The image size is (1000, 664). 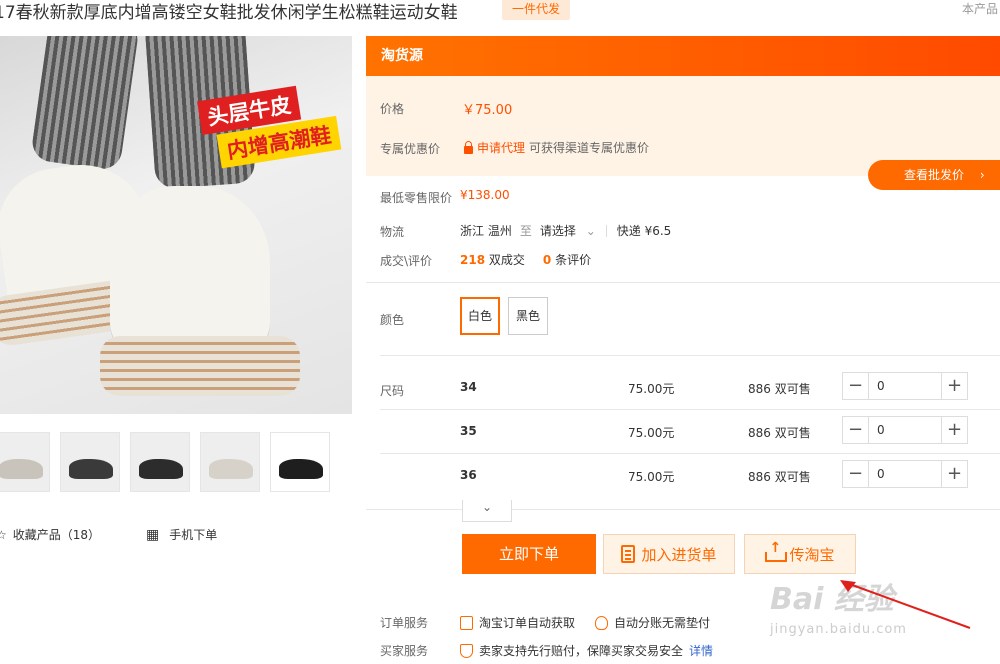 What do you see at coordinates (517, 622) in the screenshot?
I see `order-service-item: 淘宝订单自动获取` at bounding box center [517, 622].